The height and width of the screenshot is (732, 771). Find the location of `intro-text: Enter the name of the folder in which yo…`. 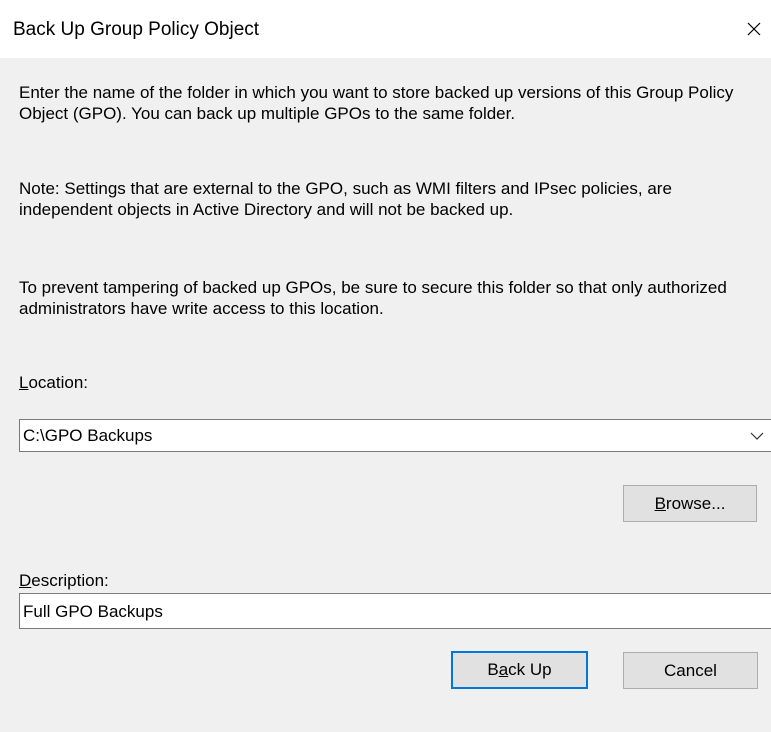

intro-text: Enter the name of the folder in which yo… is located at coordinates (376, 103).